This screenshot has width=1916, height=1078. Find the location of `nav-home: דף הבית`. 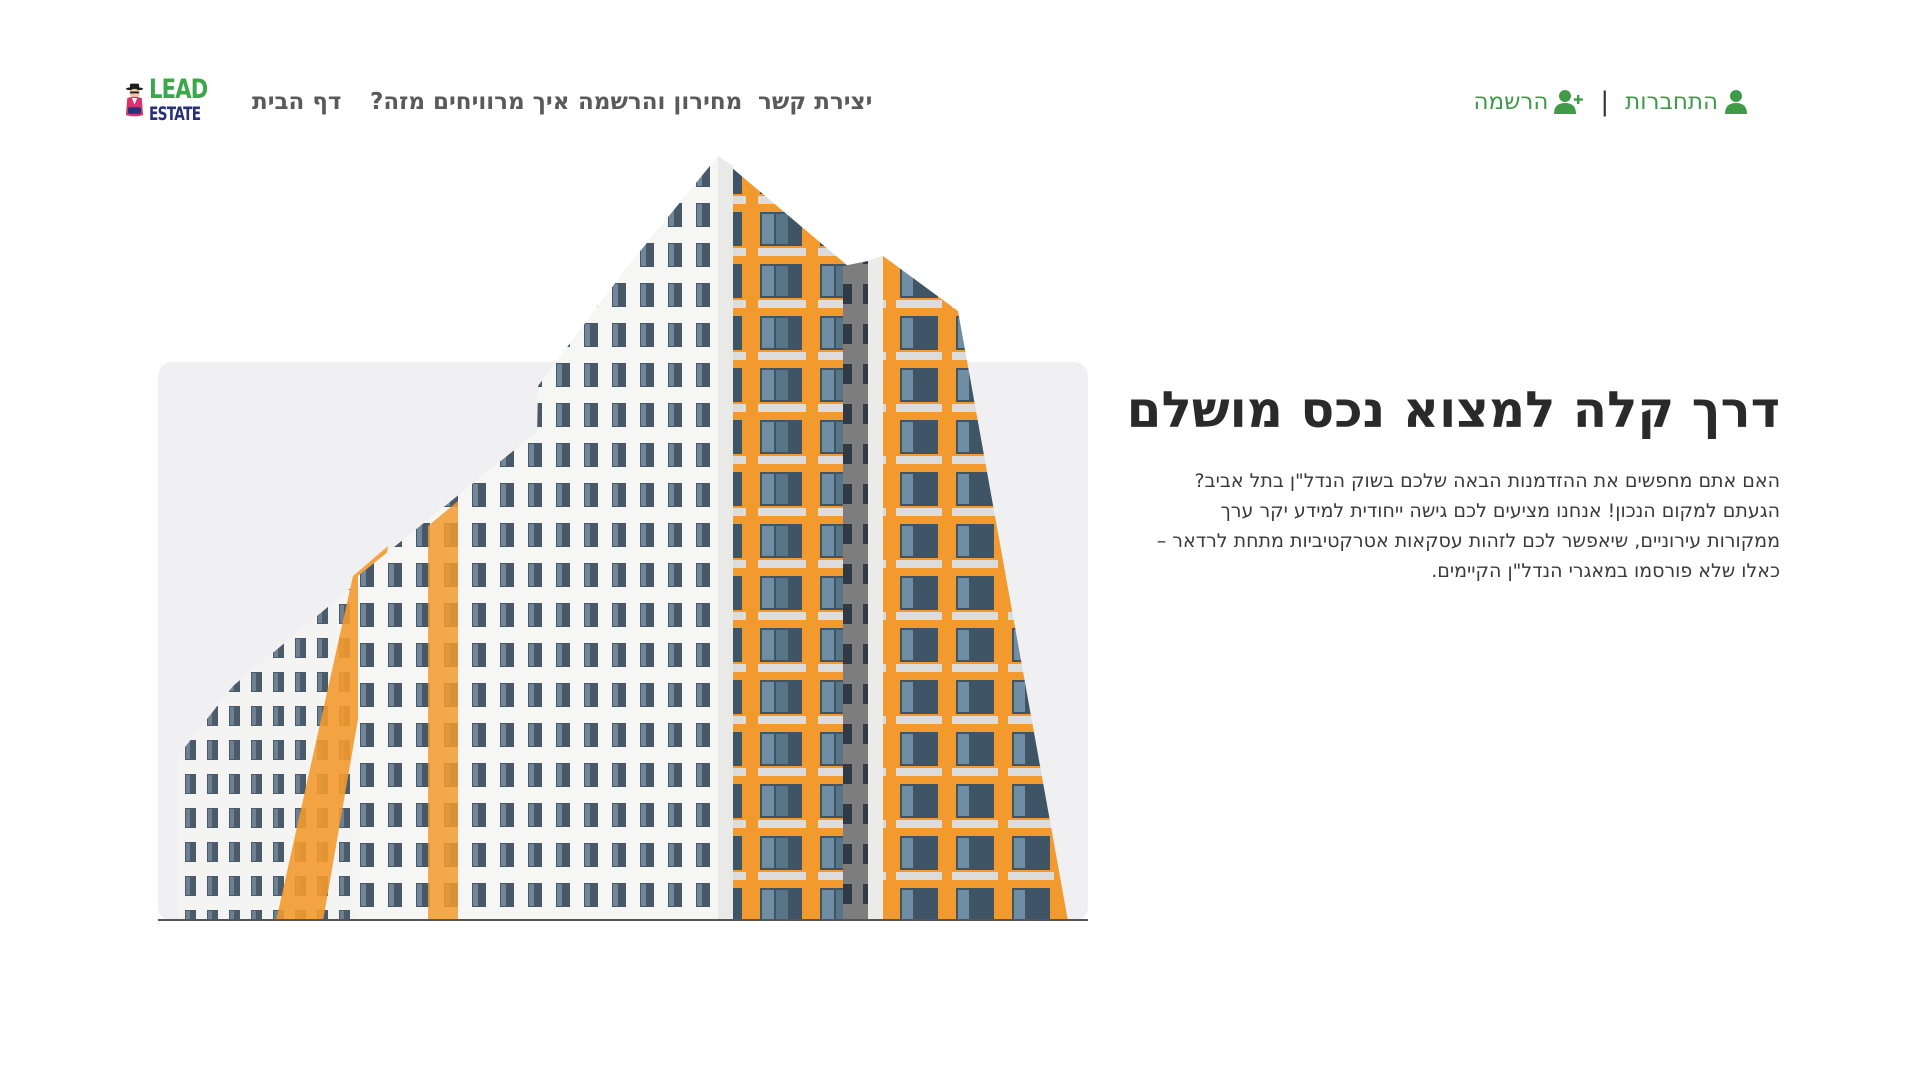

nav-home: דף הבית is located at coordinates (296, 102).